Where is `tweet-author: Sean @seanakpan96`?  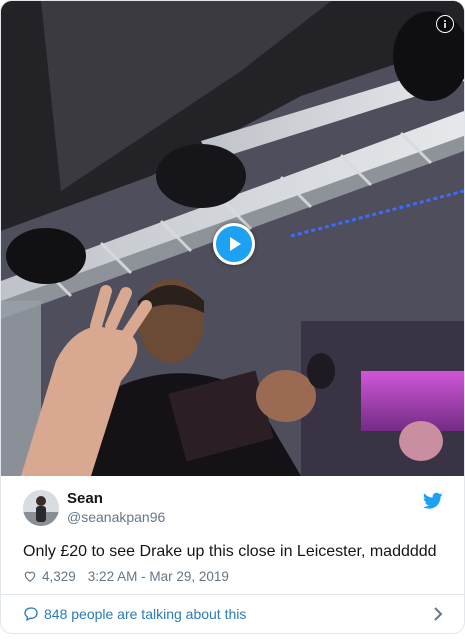
tweet-author: Sean @seanakpan96 is located at coordinates (233, 508).